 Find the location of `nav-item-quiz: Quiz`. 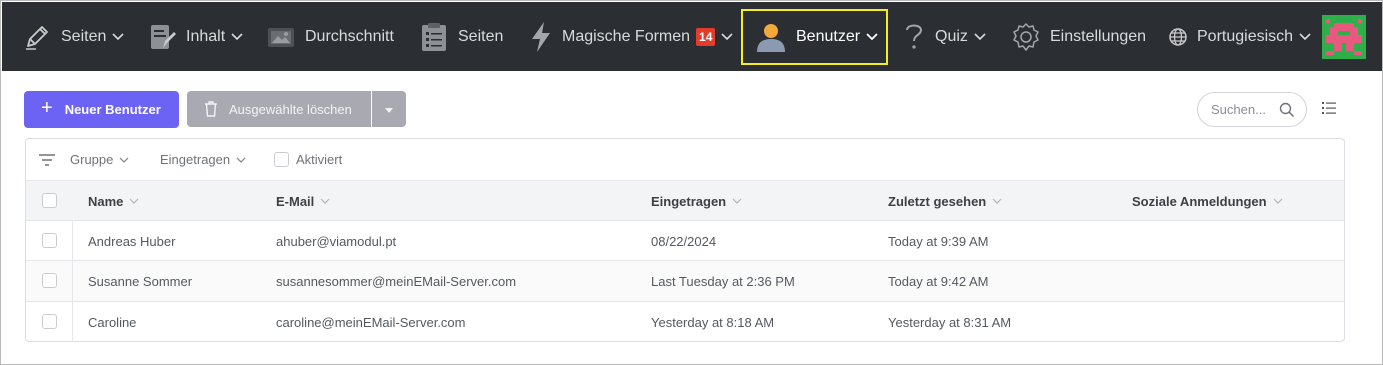

nav-item-quiz: Quiz is located at coordinates (944, 36).